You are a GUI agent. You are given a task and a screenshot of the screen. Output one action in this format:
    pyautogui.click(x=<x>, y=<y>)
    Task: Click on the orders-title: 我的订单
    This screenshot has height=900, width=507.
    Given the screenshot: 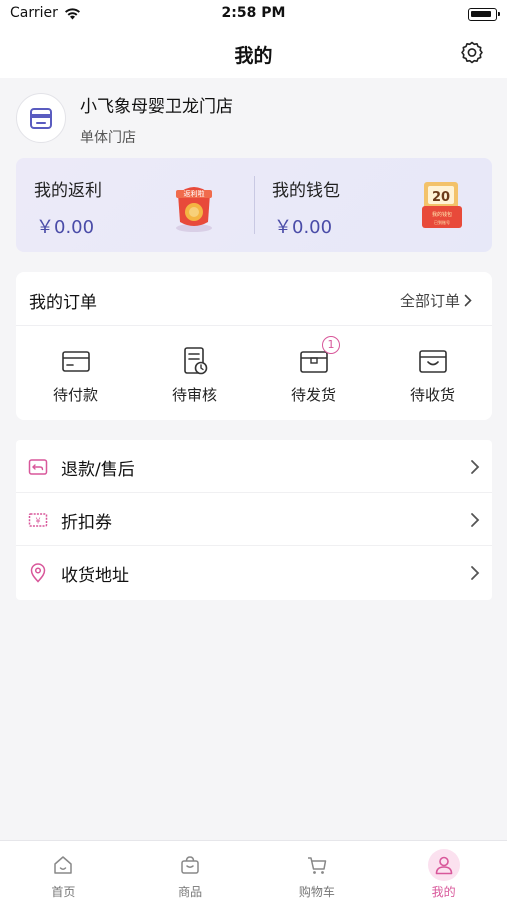 What is the action you would take?
    pyautogui.click(x=63, y=303)
    